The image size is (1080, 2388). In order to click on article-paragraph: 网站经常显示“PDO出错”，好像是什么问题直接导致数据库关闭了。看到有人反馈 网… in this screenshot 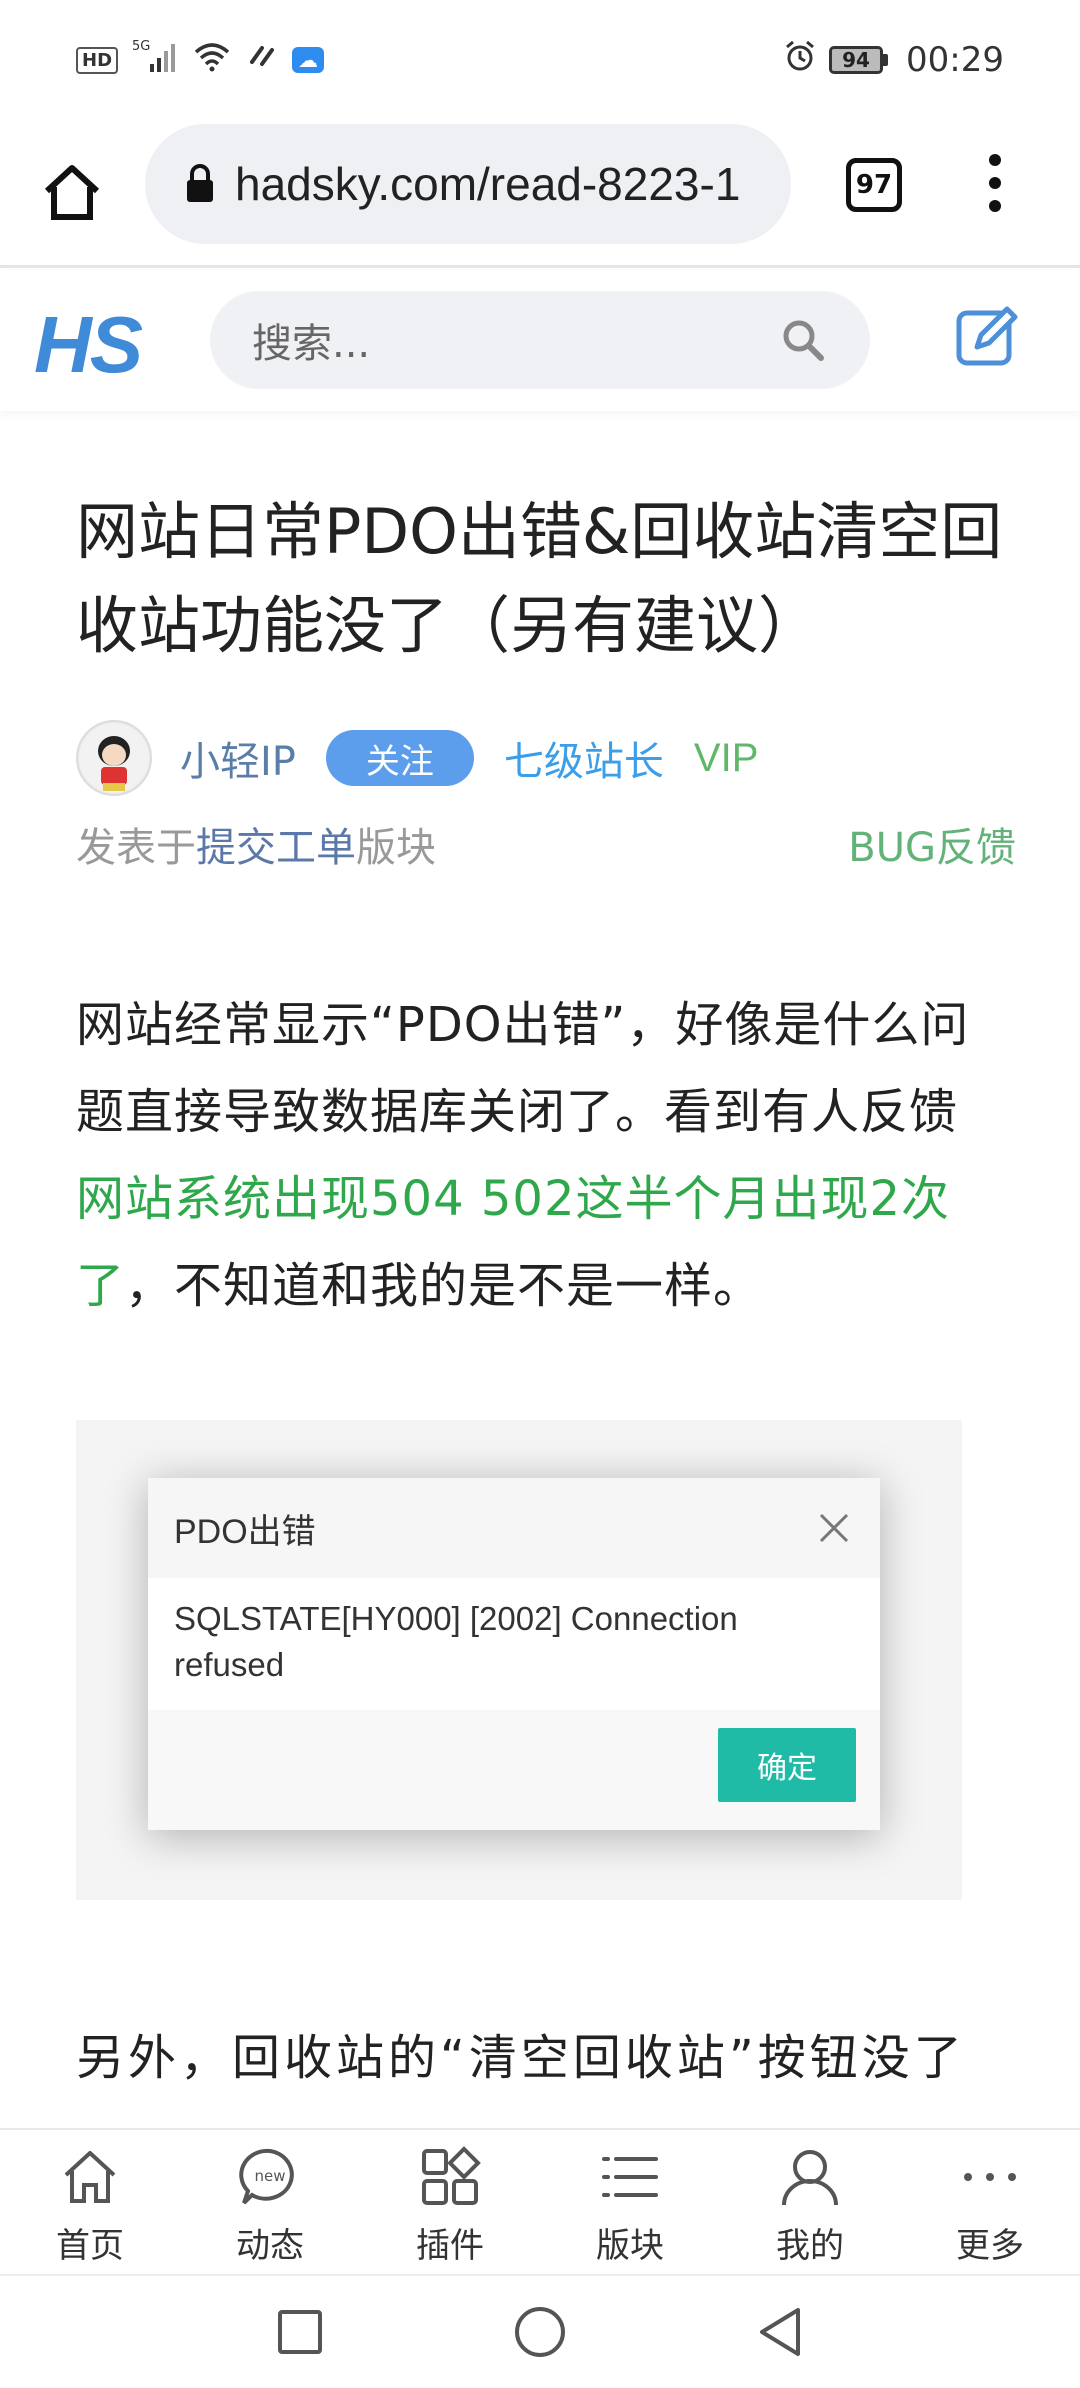, I will do `click(546, 1156)`.